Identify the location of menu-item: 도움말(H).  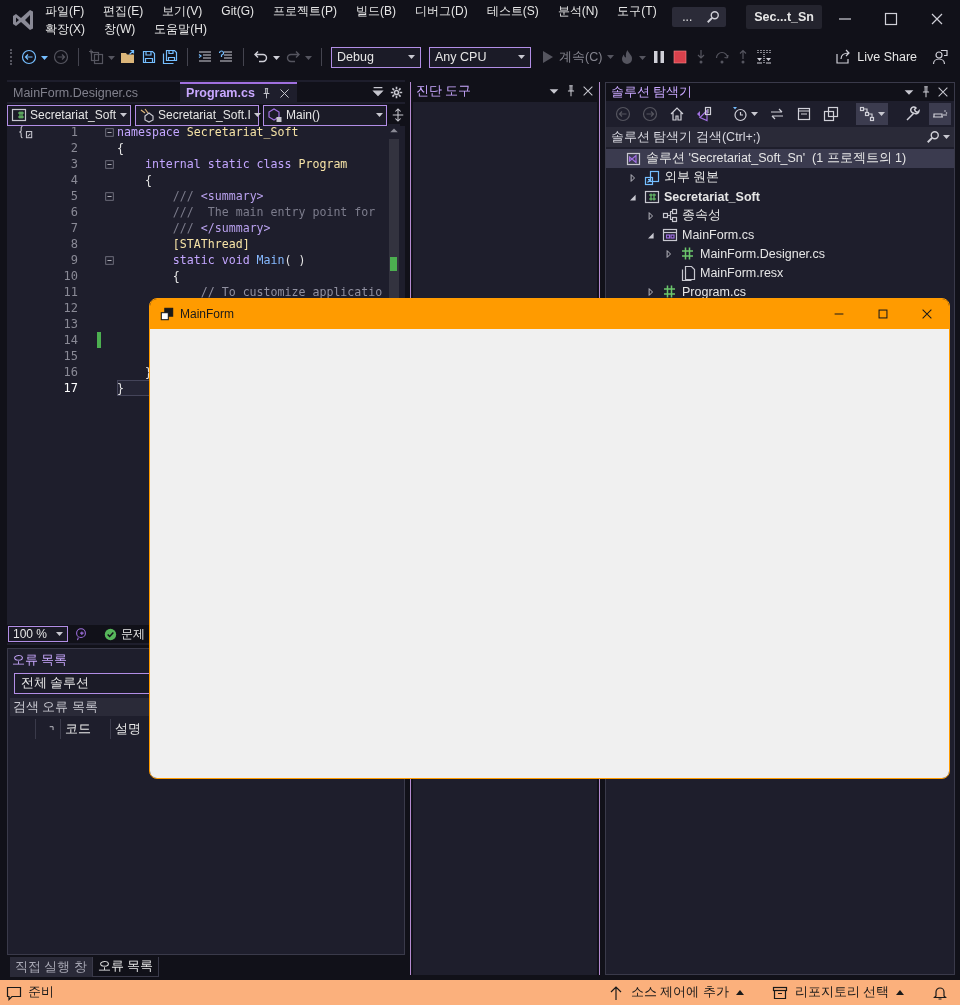
(180, 29).